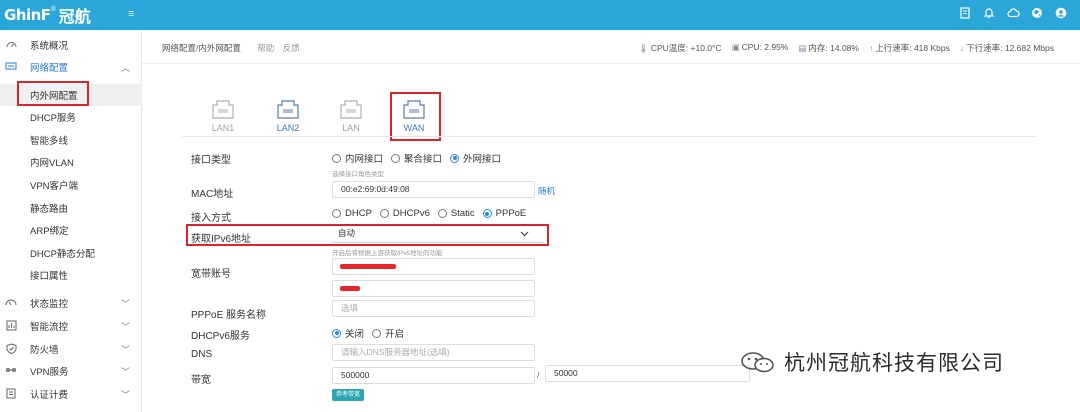  I want to click on port-lan2: LAN2, so click(288, 116).